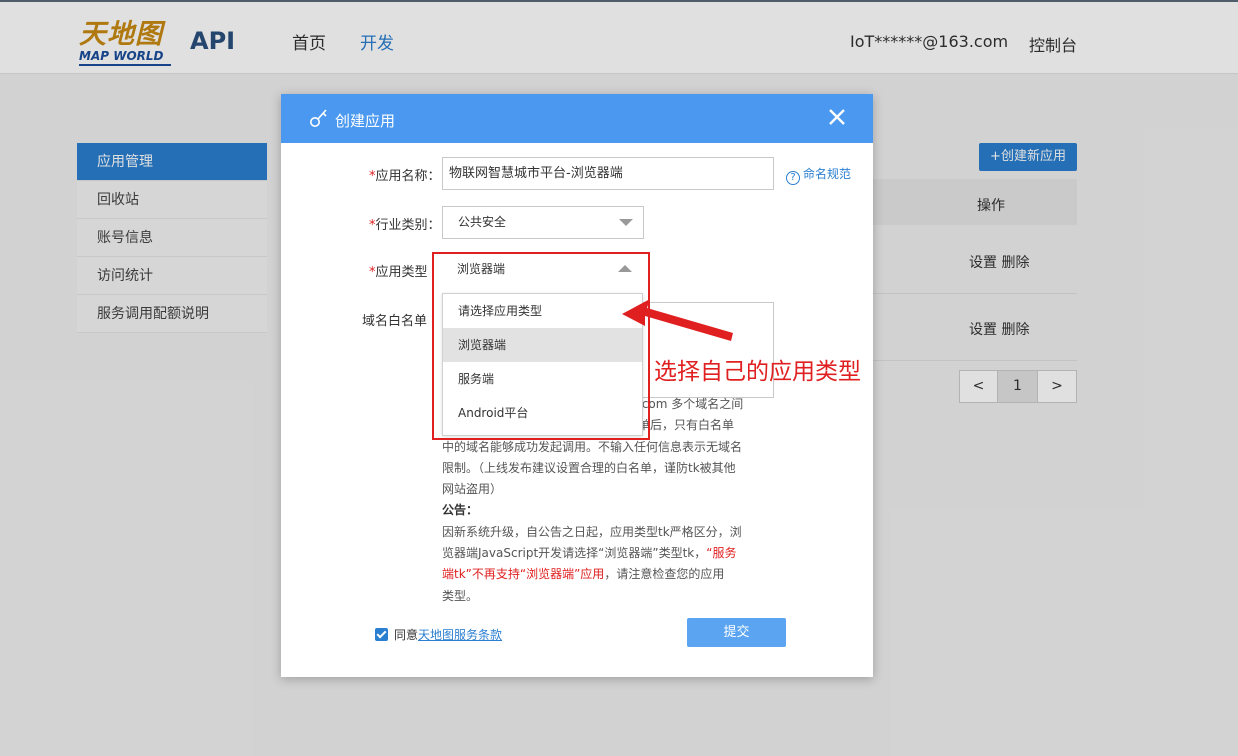 This screenshot has height=756, width=1238. Describe the element at coordinates (398, 272) in the screenshot. I see `app-type-label: *应用类型` at that location.